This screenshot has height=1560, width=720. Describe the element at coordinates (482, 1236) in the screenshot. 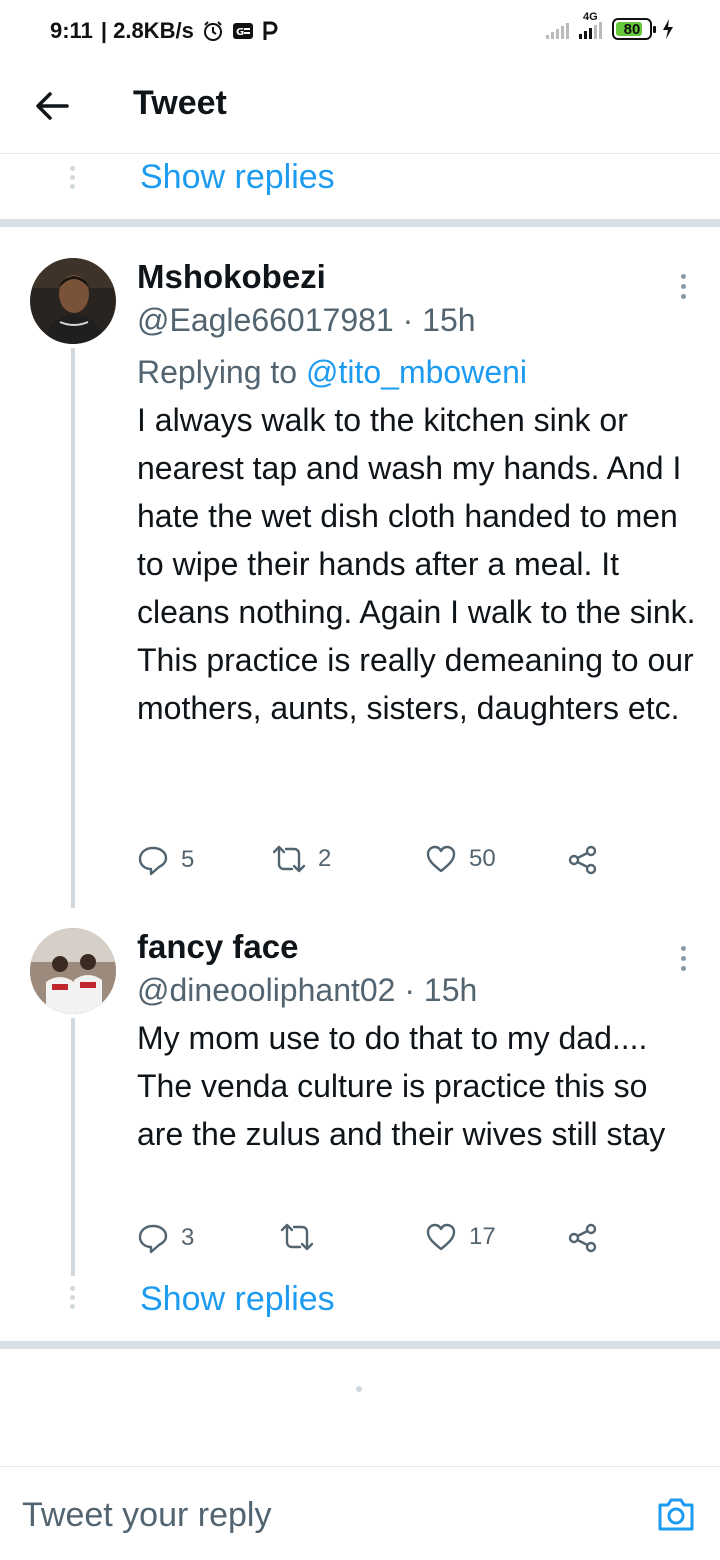

I see `like-count: 17` at that location.